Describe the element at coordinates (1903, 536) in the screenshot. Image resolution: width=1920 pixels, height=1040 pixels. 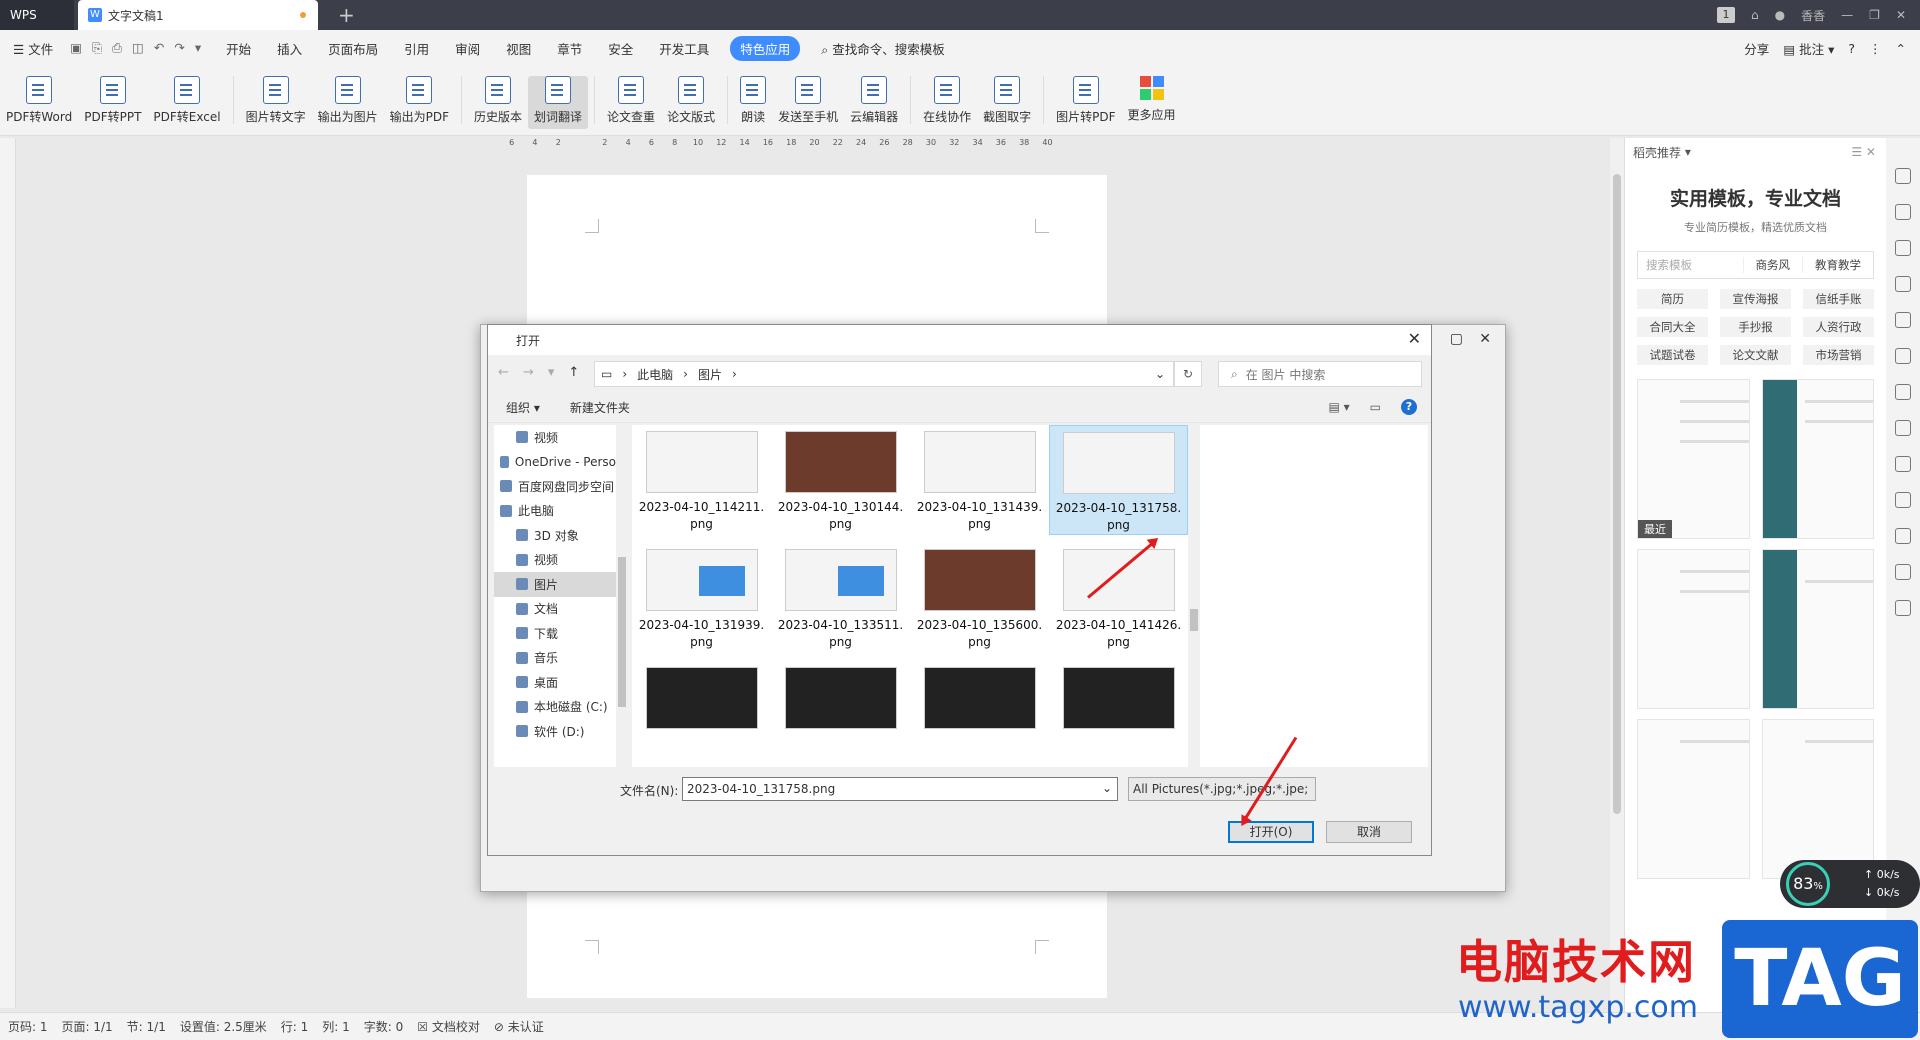
I see `template-icon` at that location.